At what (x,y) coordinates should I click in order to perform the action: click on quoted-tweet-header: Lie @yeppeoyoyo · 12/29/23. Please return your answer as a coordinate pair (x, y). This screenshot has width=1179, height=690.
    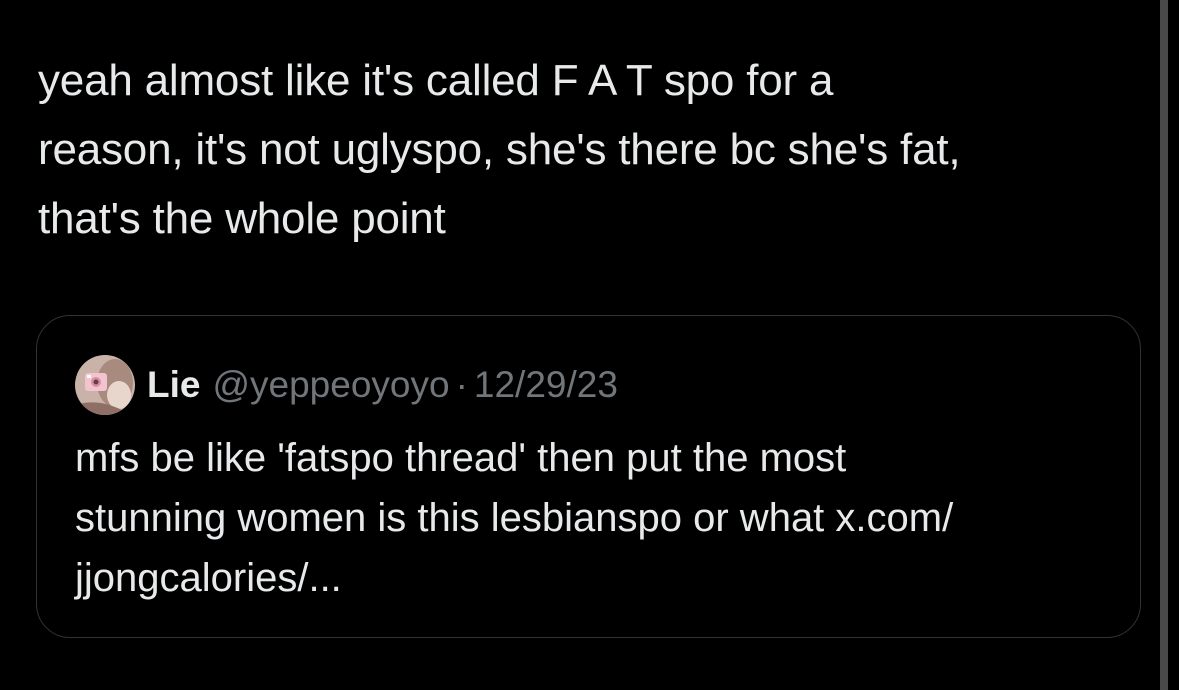
    Looking at the image, I should click on (346, 385).